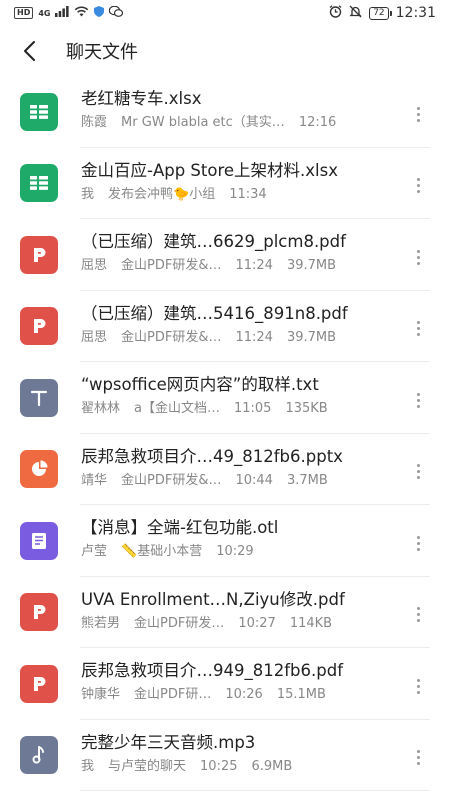 The image size is (450, 800). I want to click on shield-icon, so click(99, 13).